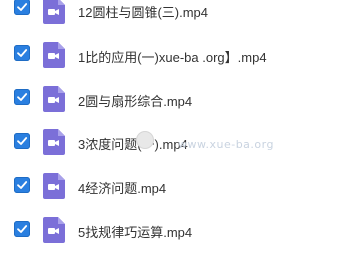 This screenshot has width=340, height=254. Describe the element at coordinates (135, 101) in the screenshot. I see `file-name: 2圆与扇形综合.mp4` at that location.